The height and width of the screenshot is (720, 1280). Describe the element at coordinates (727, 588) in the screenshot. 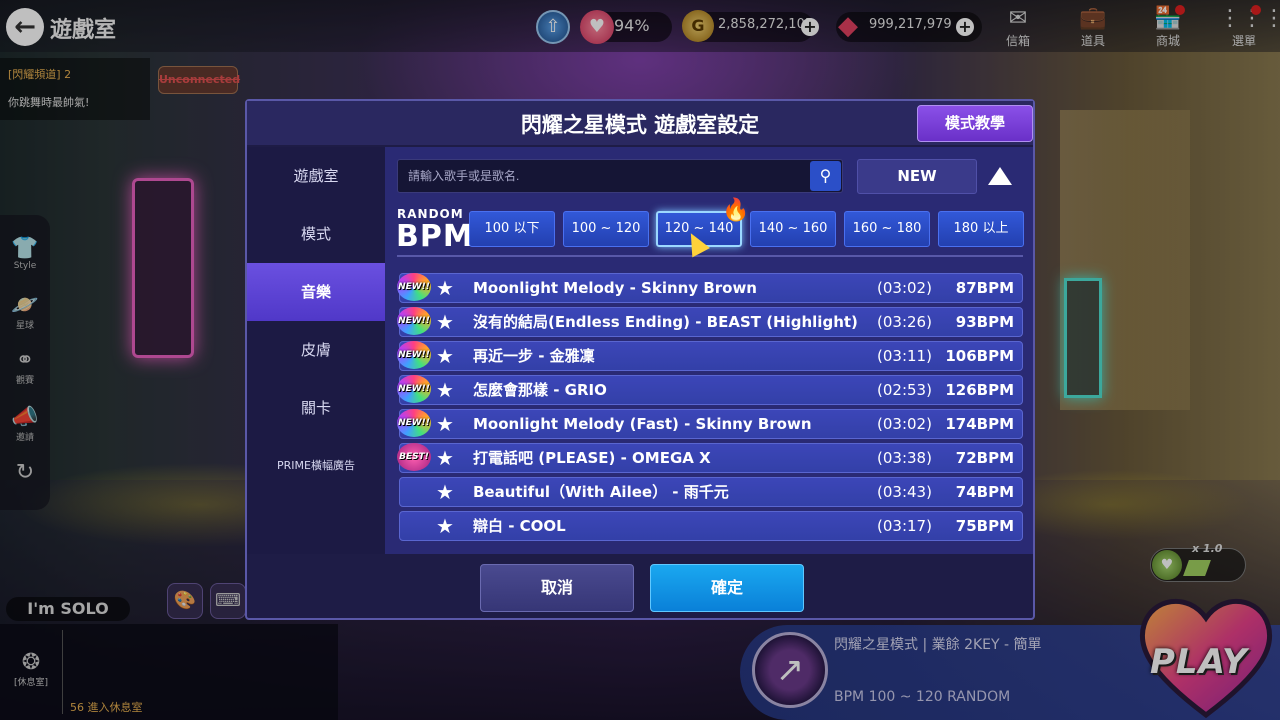

I see `confirm-button: 確定` at that location.